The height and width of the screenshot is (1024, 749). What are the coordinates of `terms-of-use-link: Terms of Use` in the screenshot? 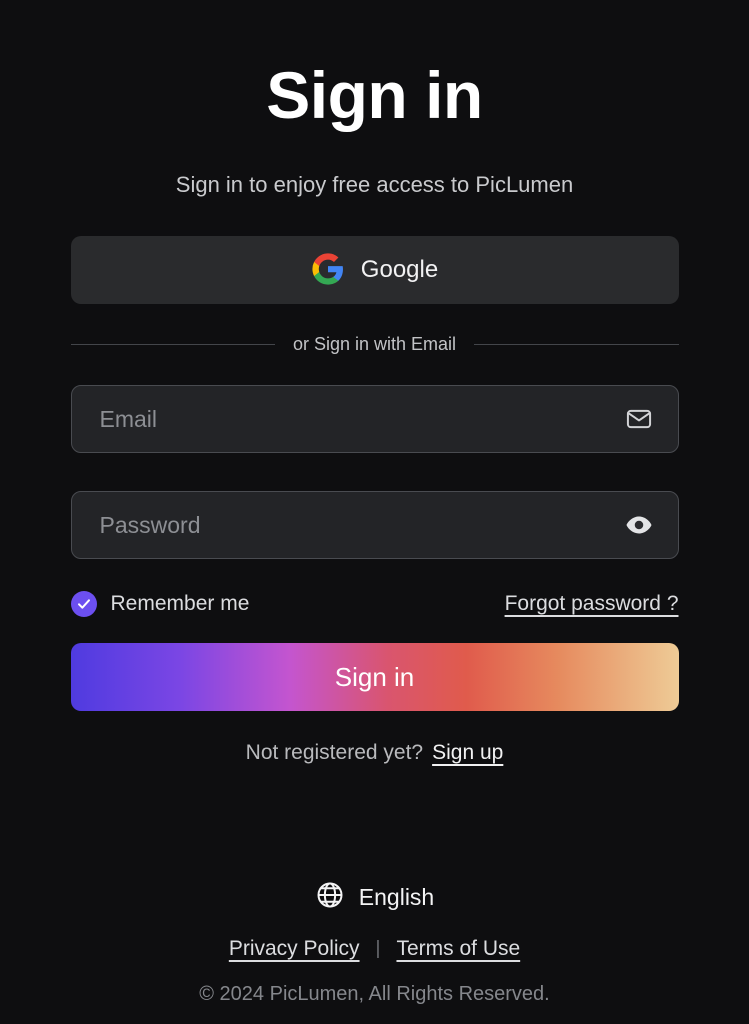 It's located at (458, 949).